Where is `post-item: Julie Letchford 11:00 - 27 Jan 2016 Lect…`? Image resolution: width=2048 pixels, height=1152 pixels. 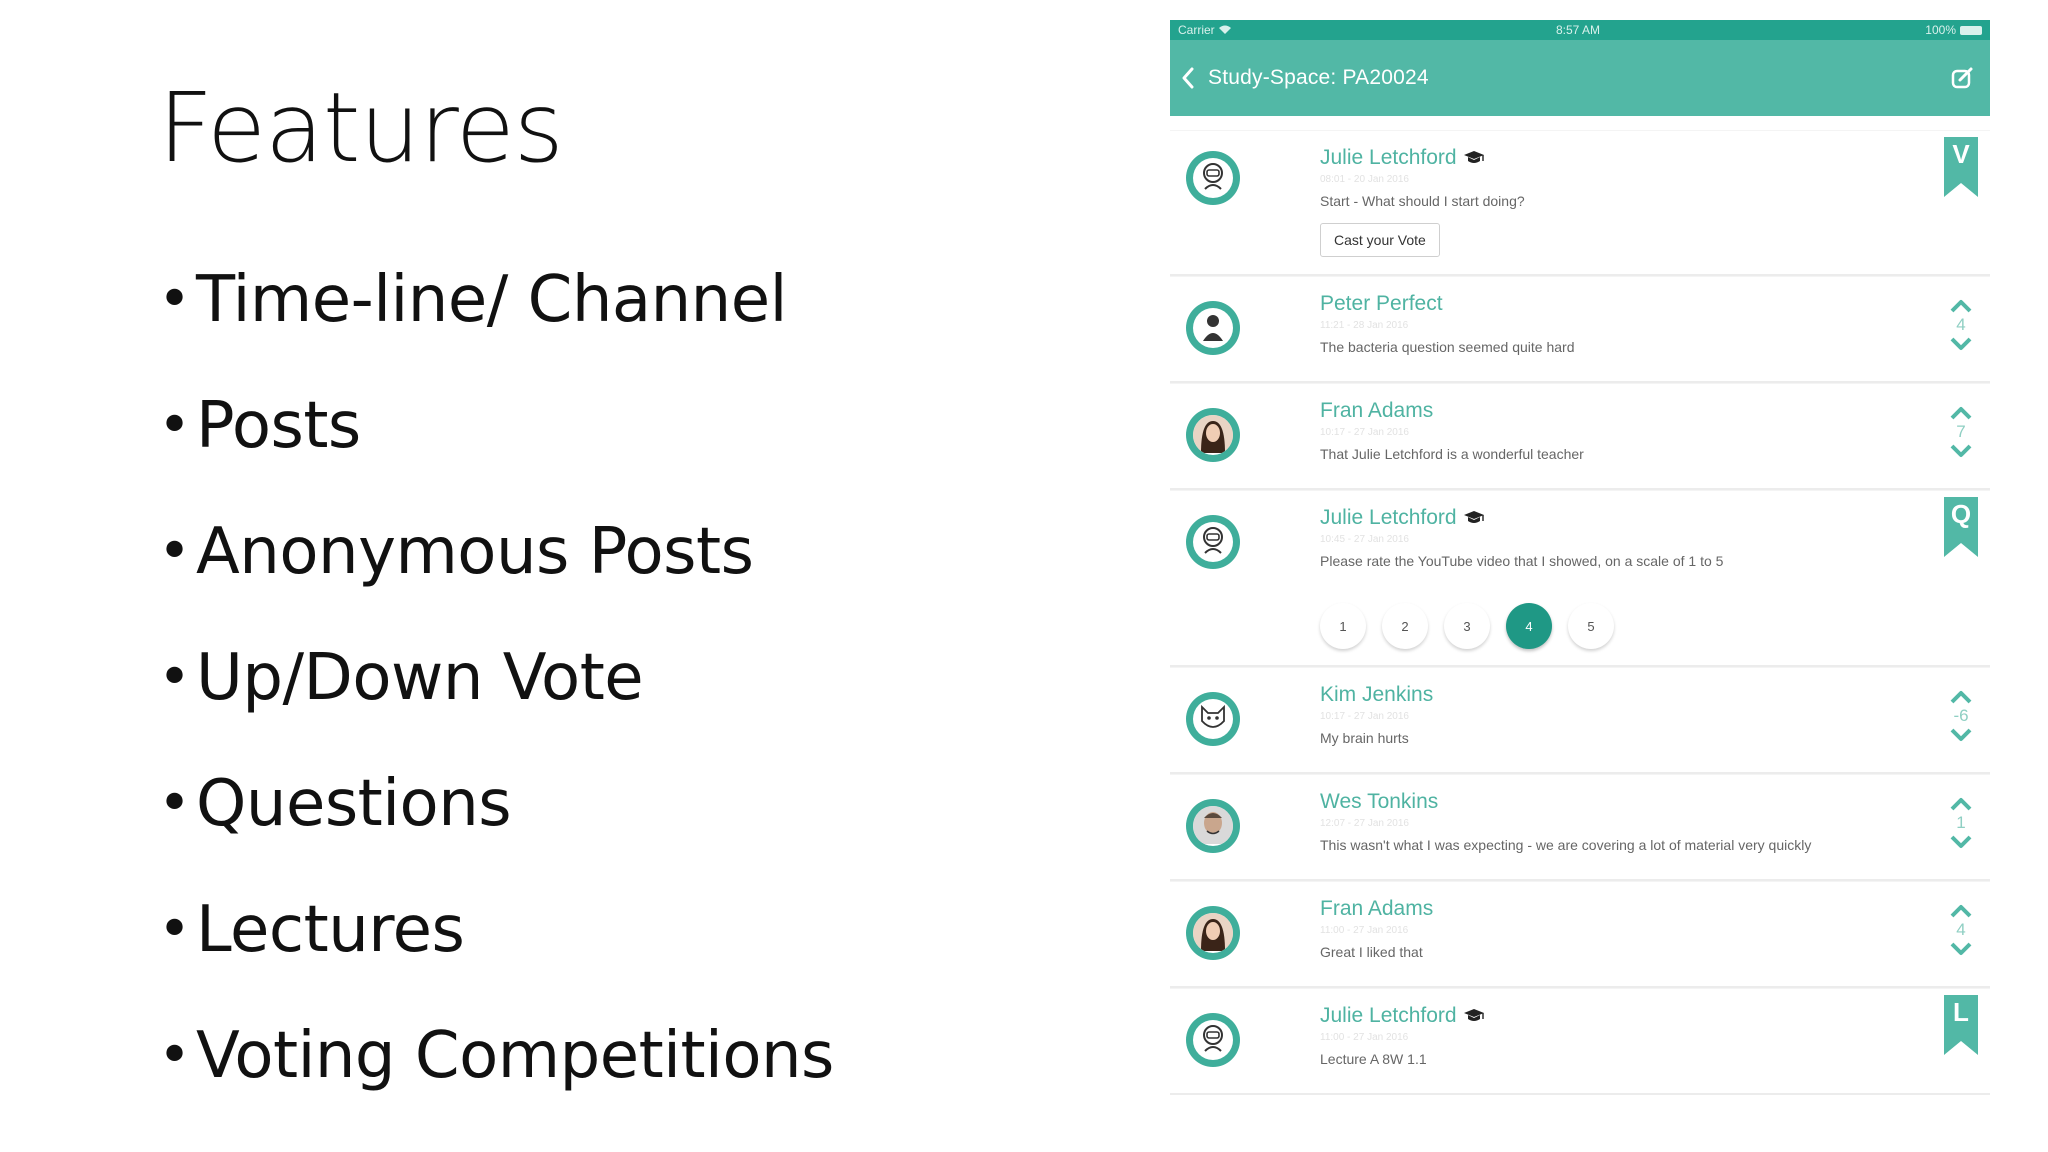
post-item: Julie Letchford 11:00 - 27 Jan 2016 Lect… is located at coordinates (1580, 1041).